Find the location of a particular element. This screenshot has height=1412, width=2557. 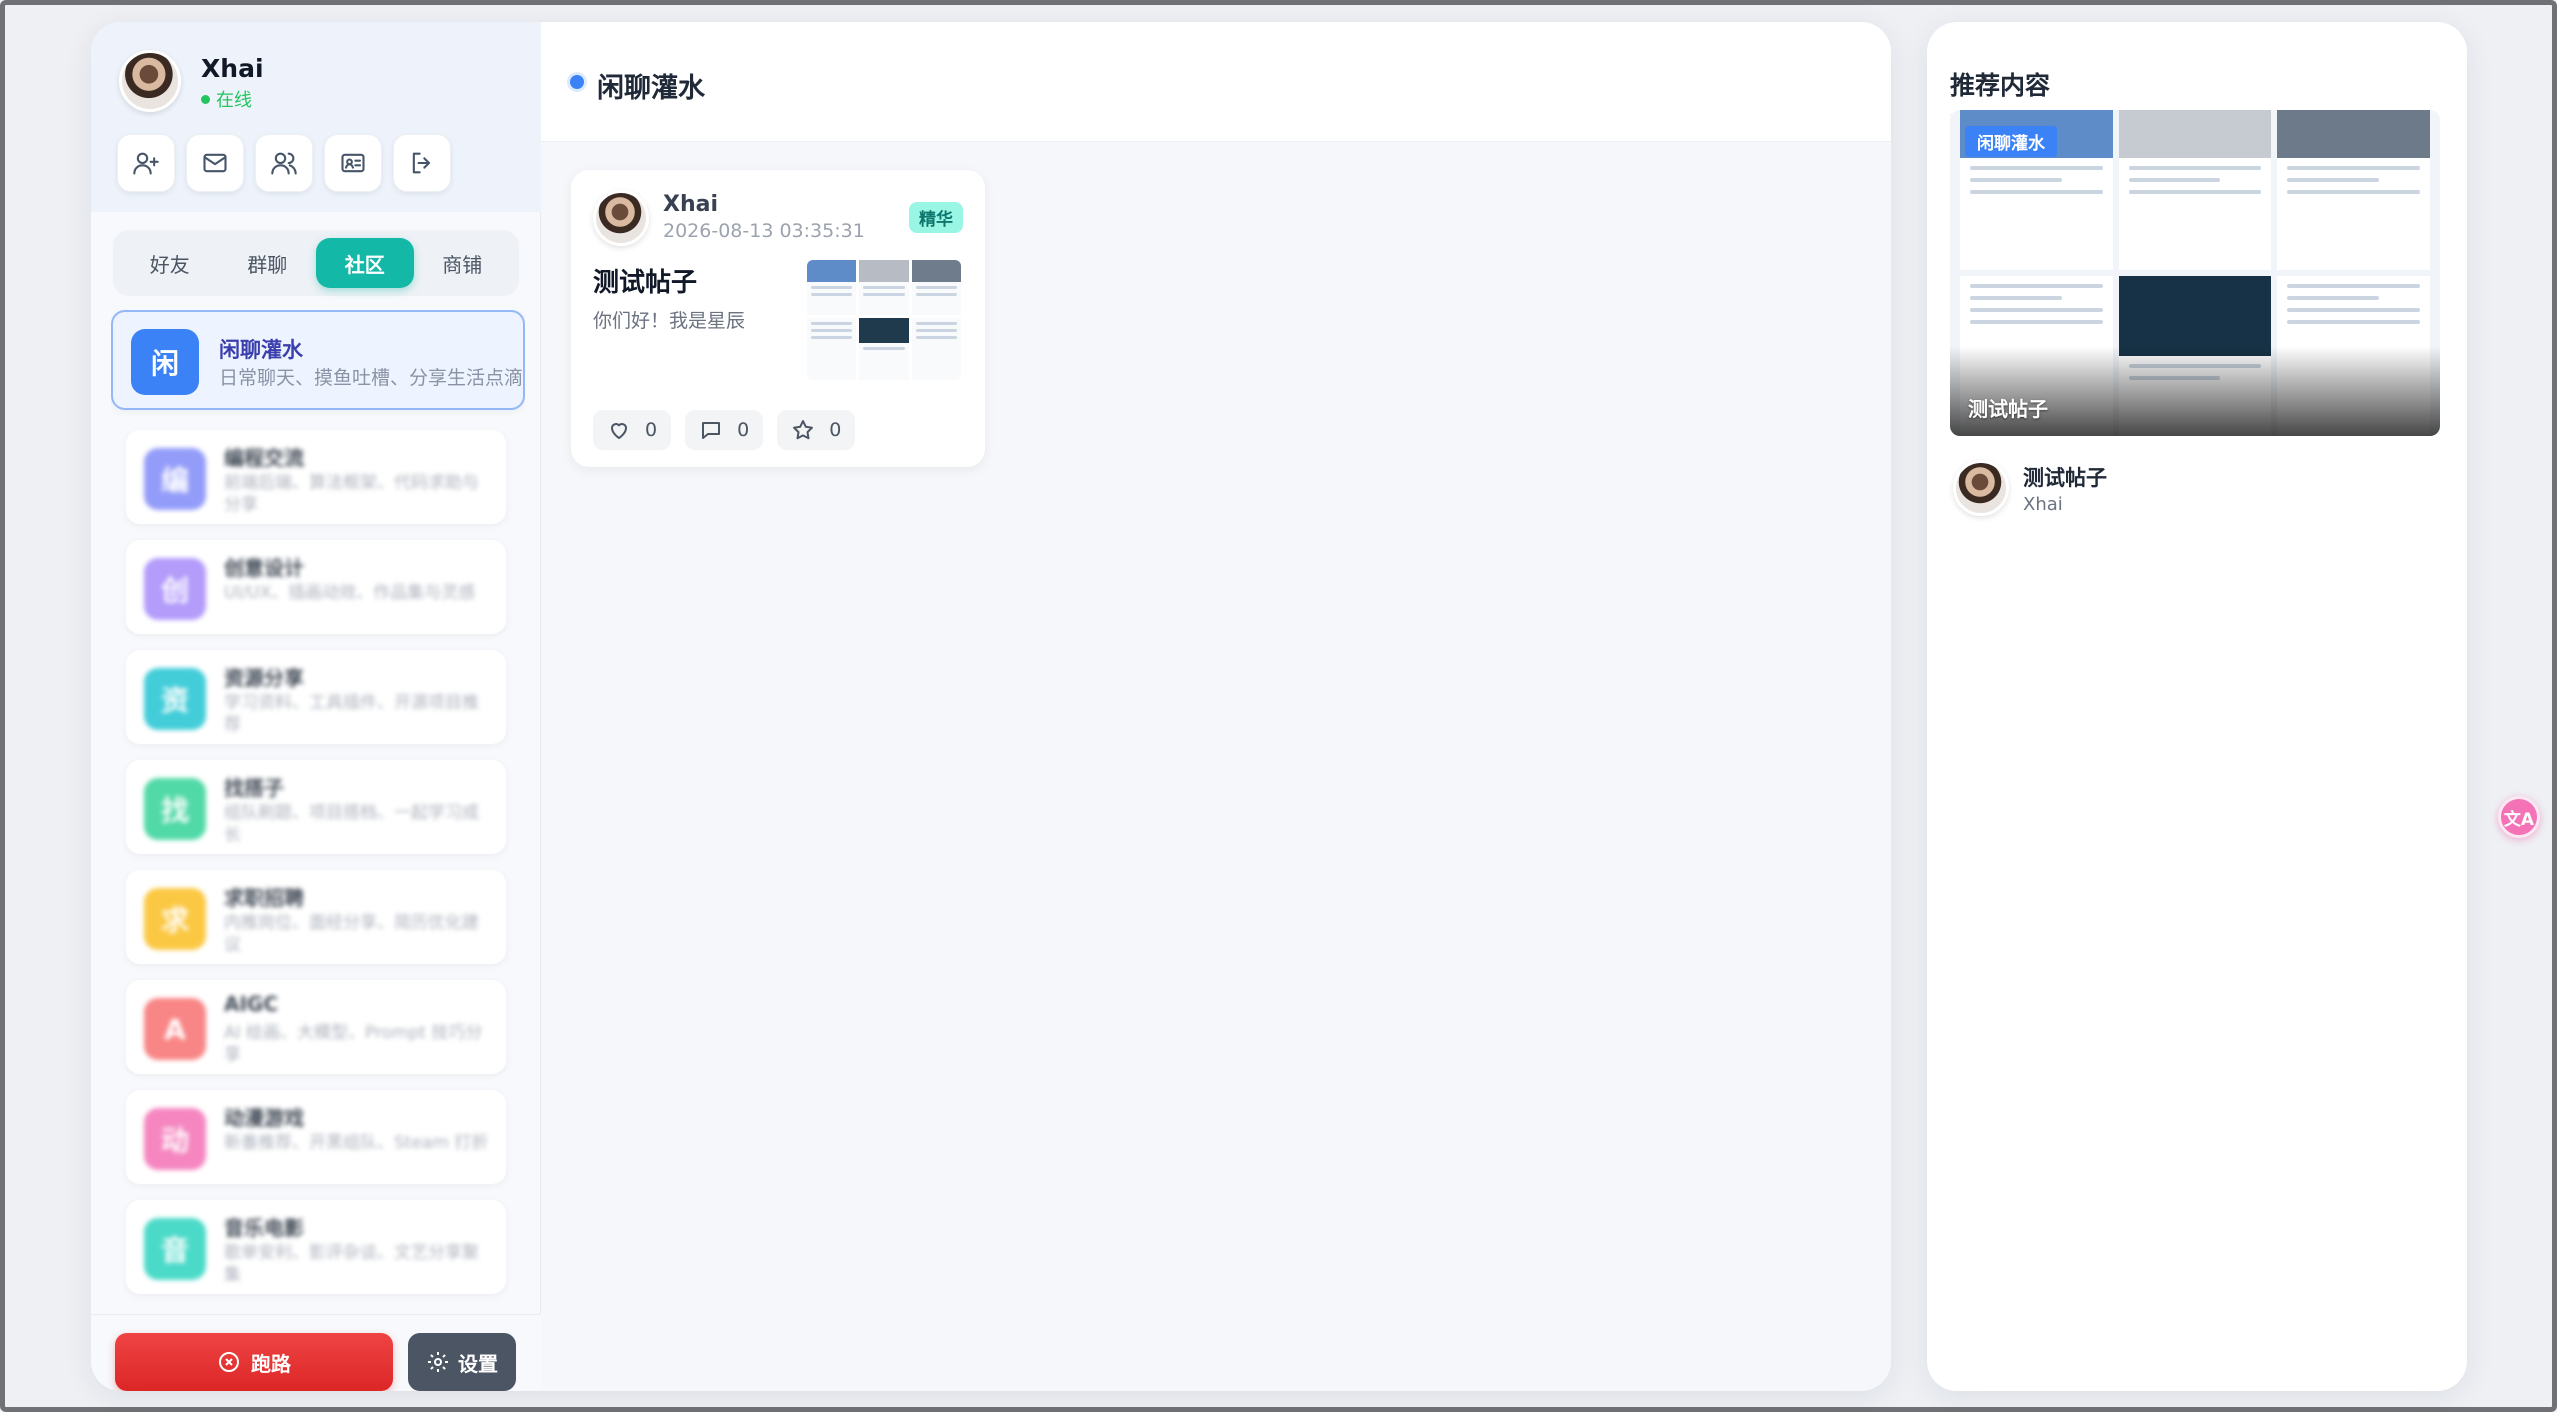

recommend-item: 测试帖子 Xhai is located at coordinates (2030, 488).